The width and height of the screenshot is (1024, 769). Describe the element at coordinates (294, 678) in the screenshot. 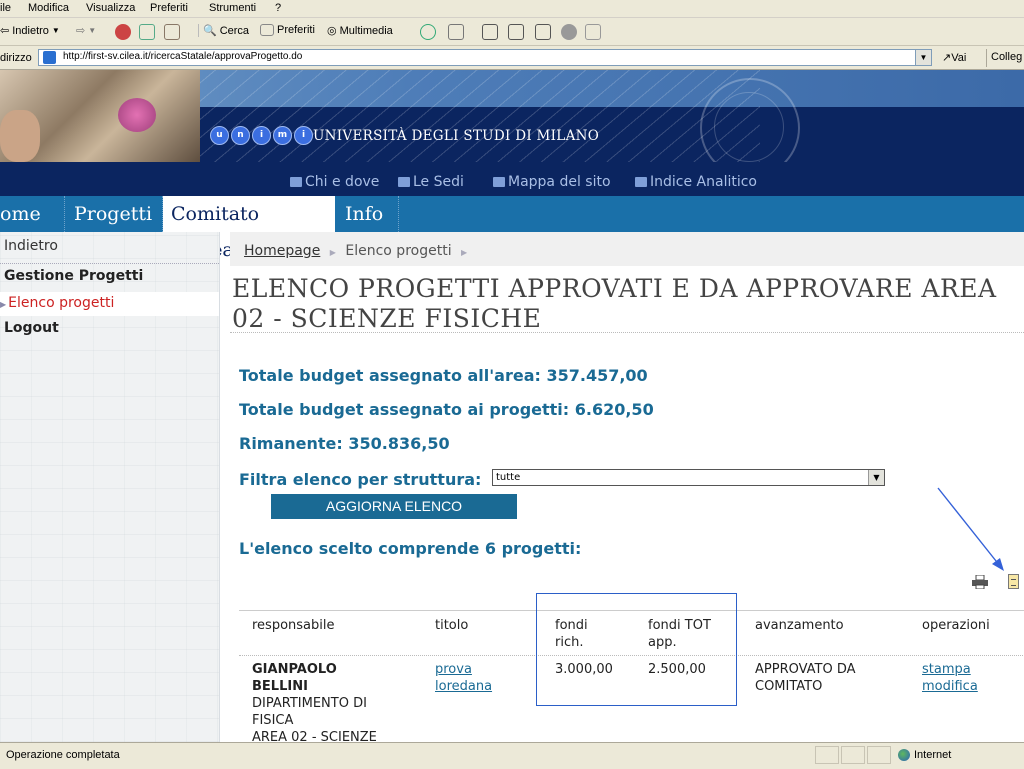

I see `responsabile-name: GIANPAOLO BELLINI` at that location.